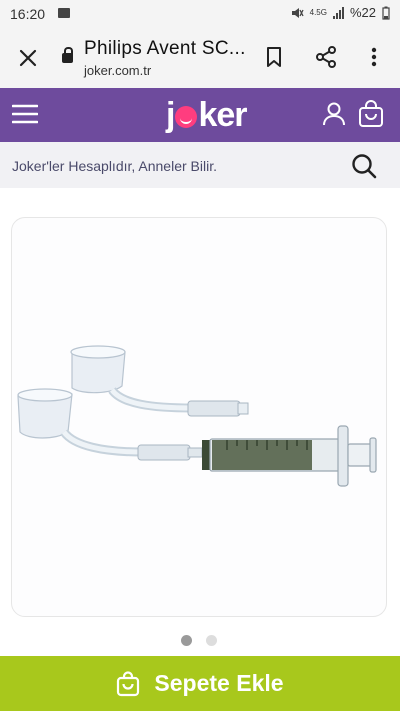 The width and height of the screenshot is (400, 711). Describe the element at coordinates (199, 640) in the screenshot. I see `image-carousel-dots` at that location.